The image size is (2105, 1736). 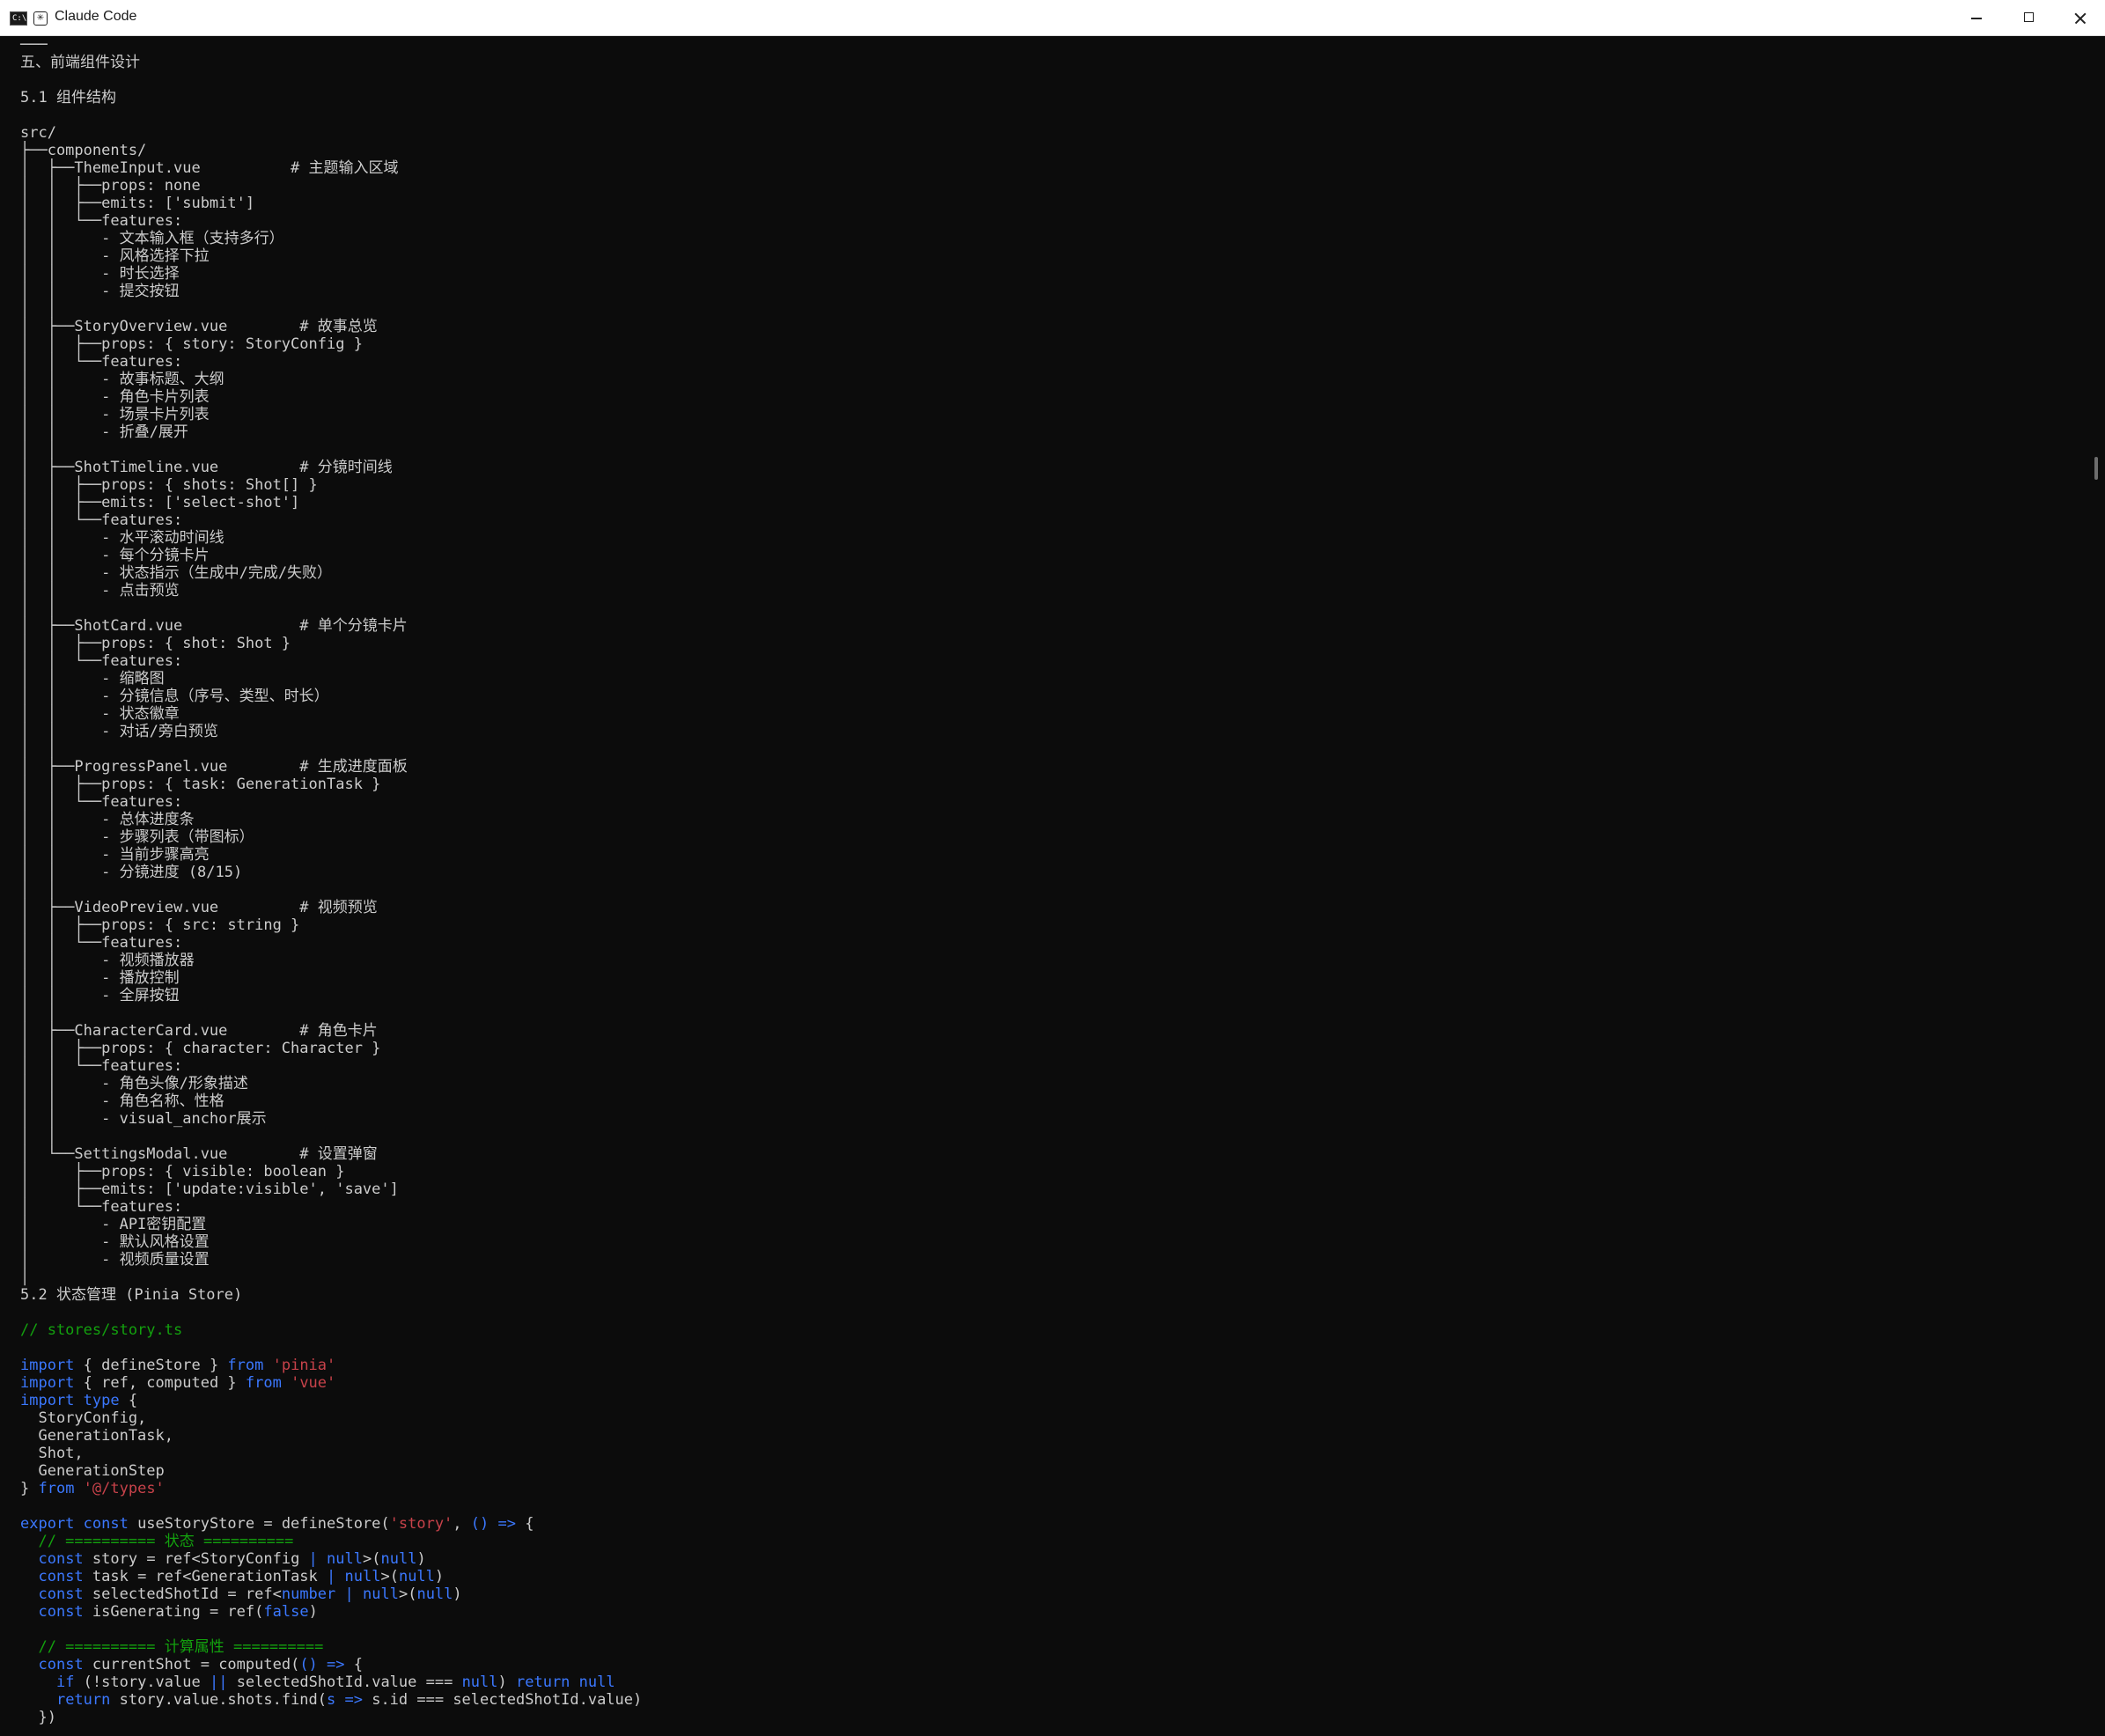 What do you see at coordinates (331, 291) in the screenshot?
I see `terminal-line: │ │ - 提交按钮` at bounding box center [331, 291].